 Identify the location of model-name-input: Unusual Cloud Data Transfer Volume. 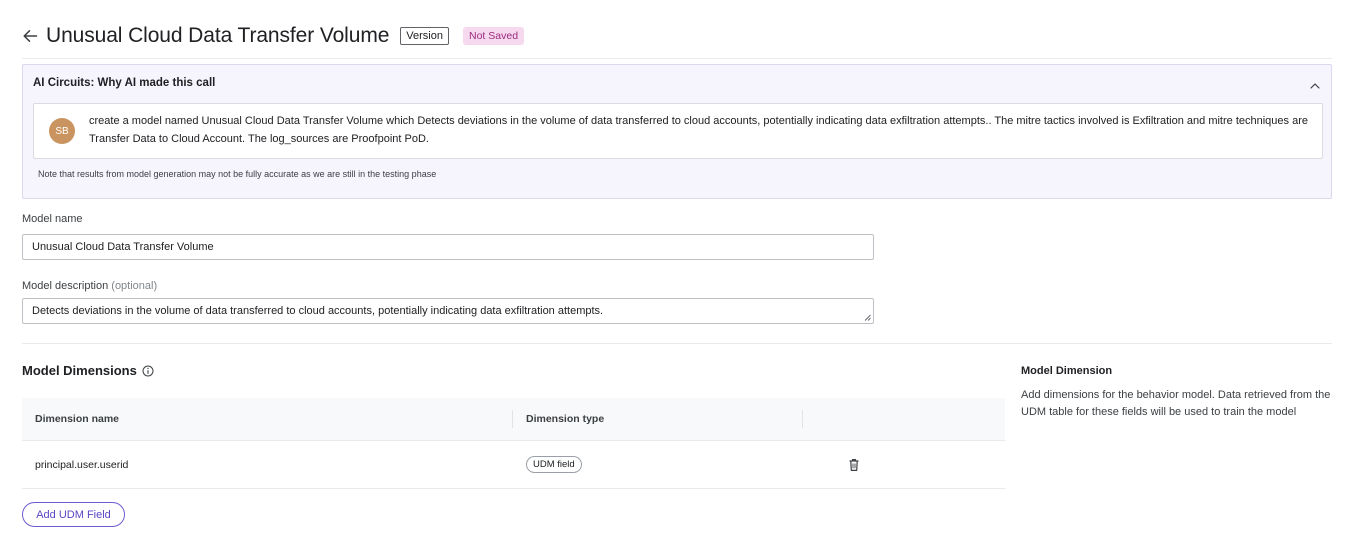
(448, 247).